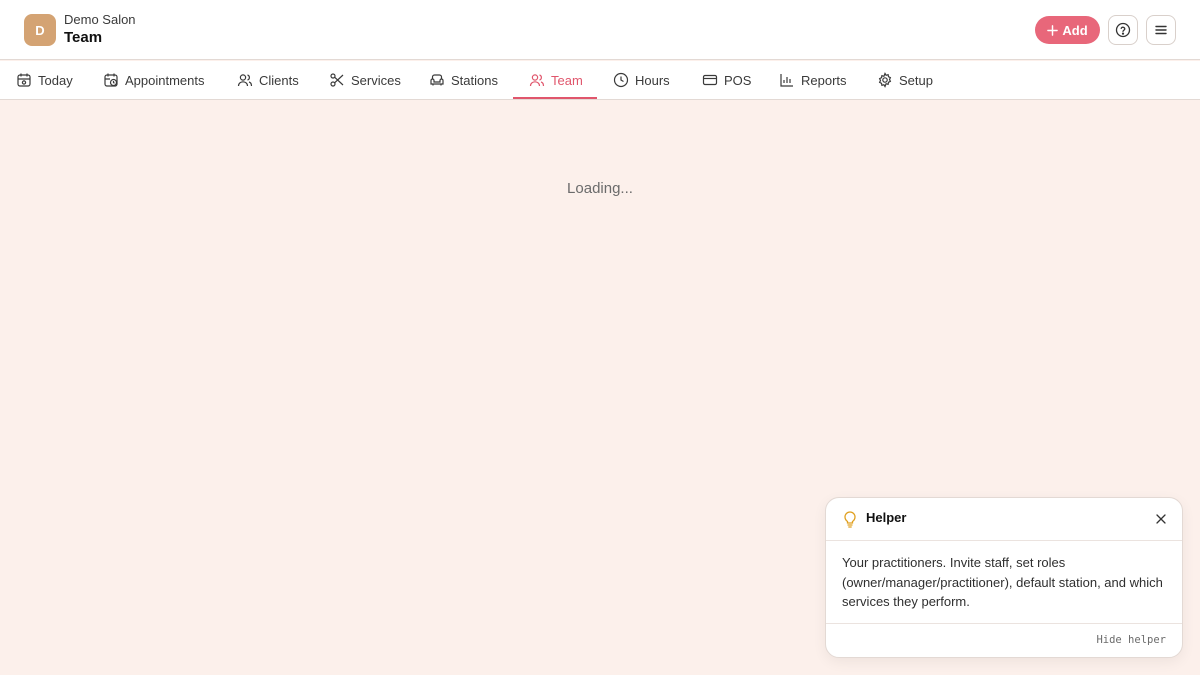 Image resolution: width=1200 pixels, height=675 pixels. I want to click on tab-stations: Stations, so click(463, 80).